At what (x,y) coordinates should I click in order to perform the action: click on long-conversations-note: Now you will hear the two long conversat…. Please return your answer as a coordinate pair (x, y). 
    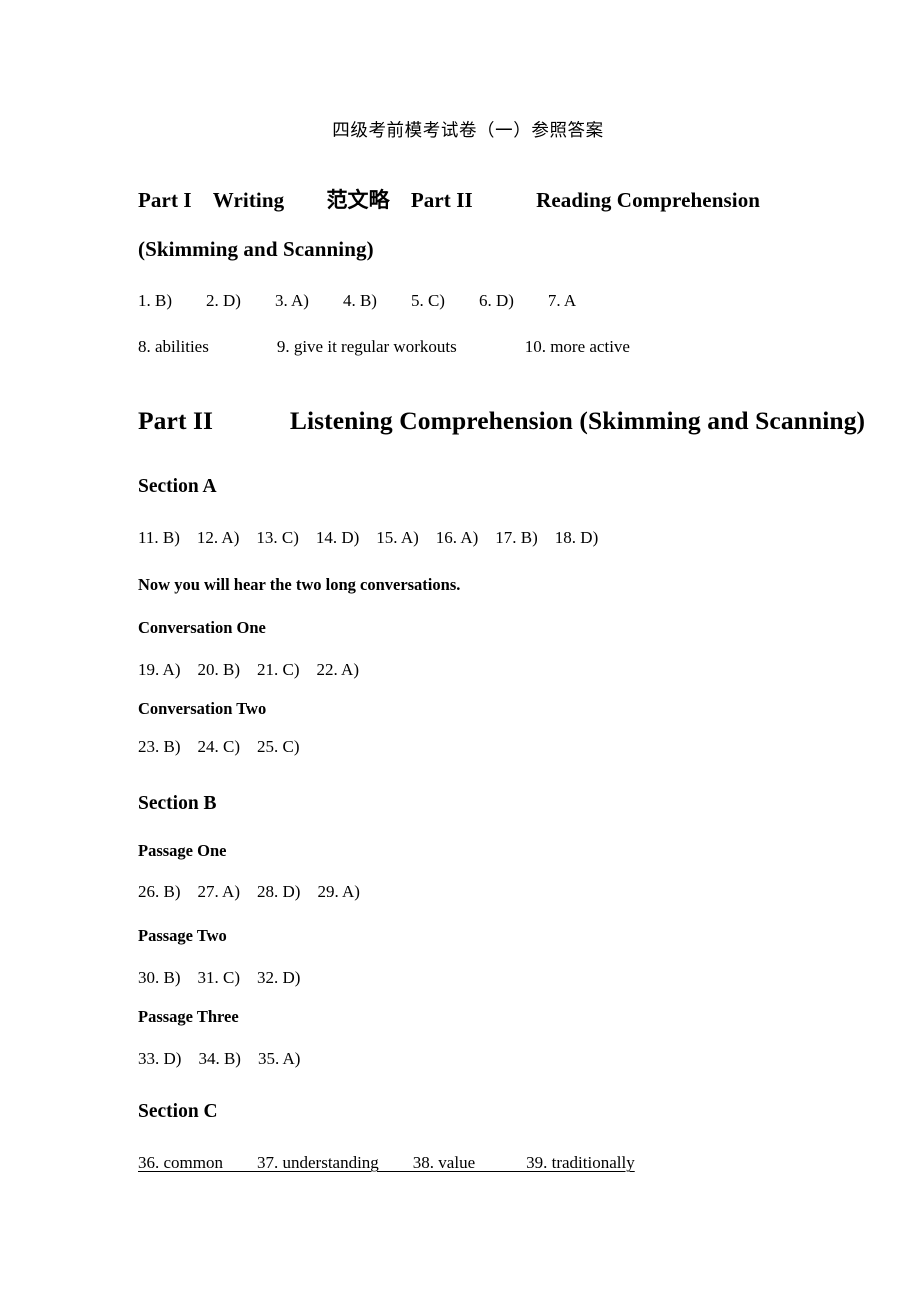
    Looking at the image, I should click on (299, 584).